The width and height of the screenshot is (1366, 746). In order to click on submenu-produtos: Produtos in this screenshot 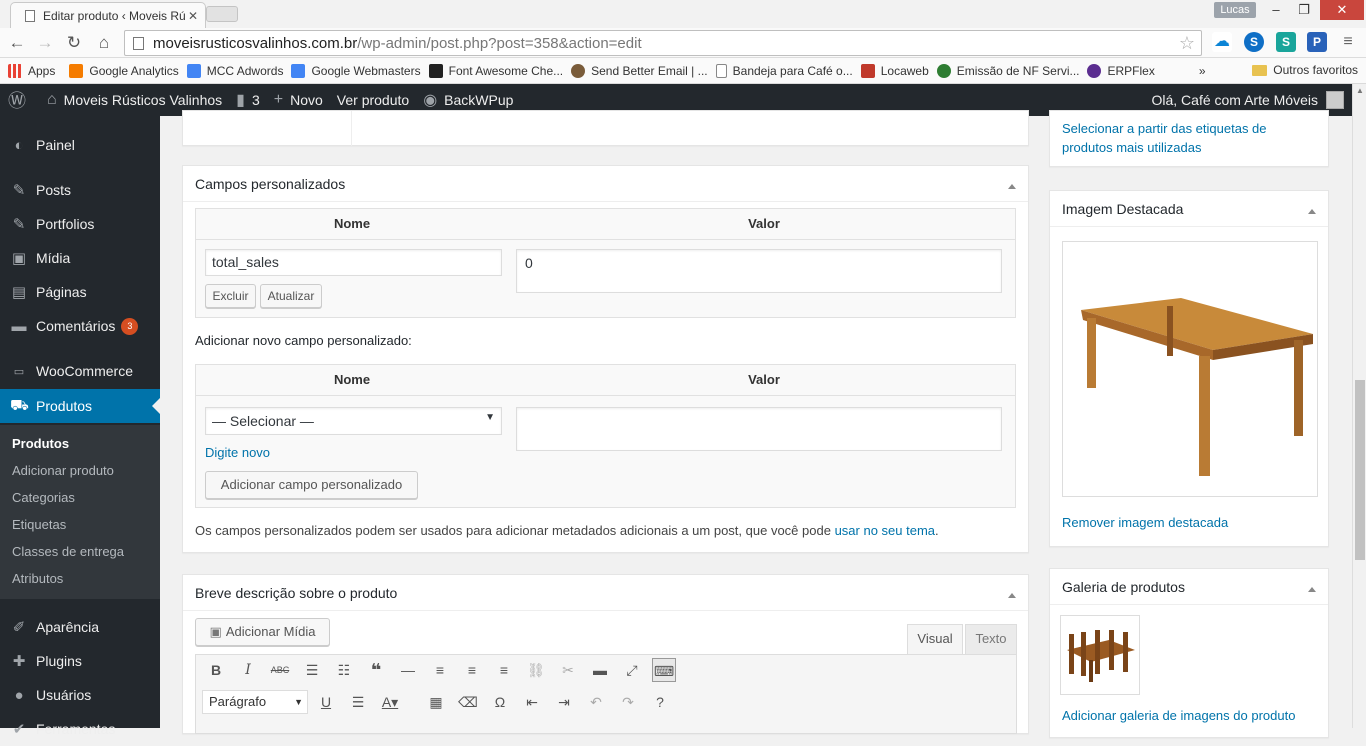, I will do `click(40, 443)`.